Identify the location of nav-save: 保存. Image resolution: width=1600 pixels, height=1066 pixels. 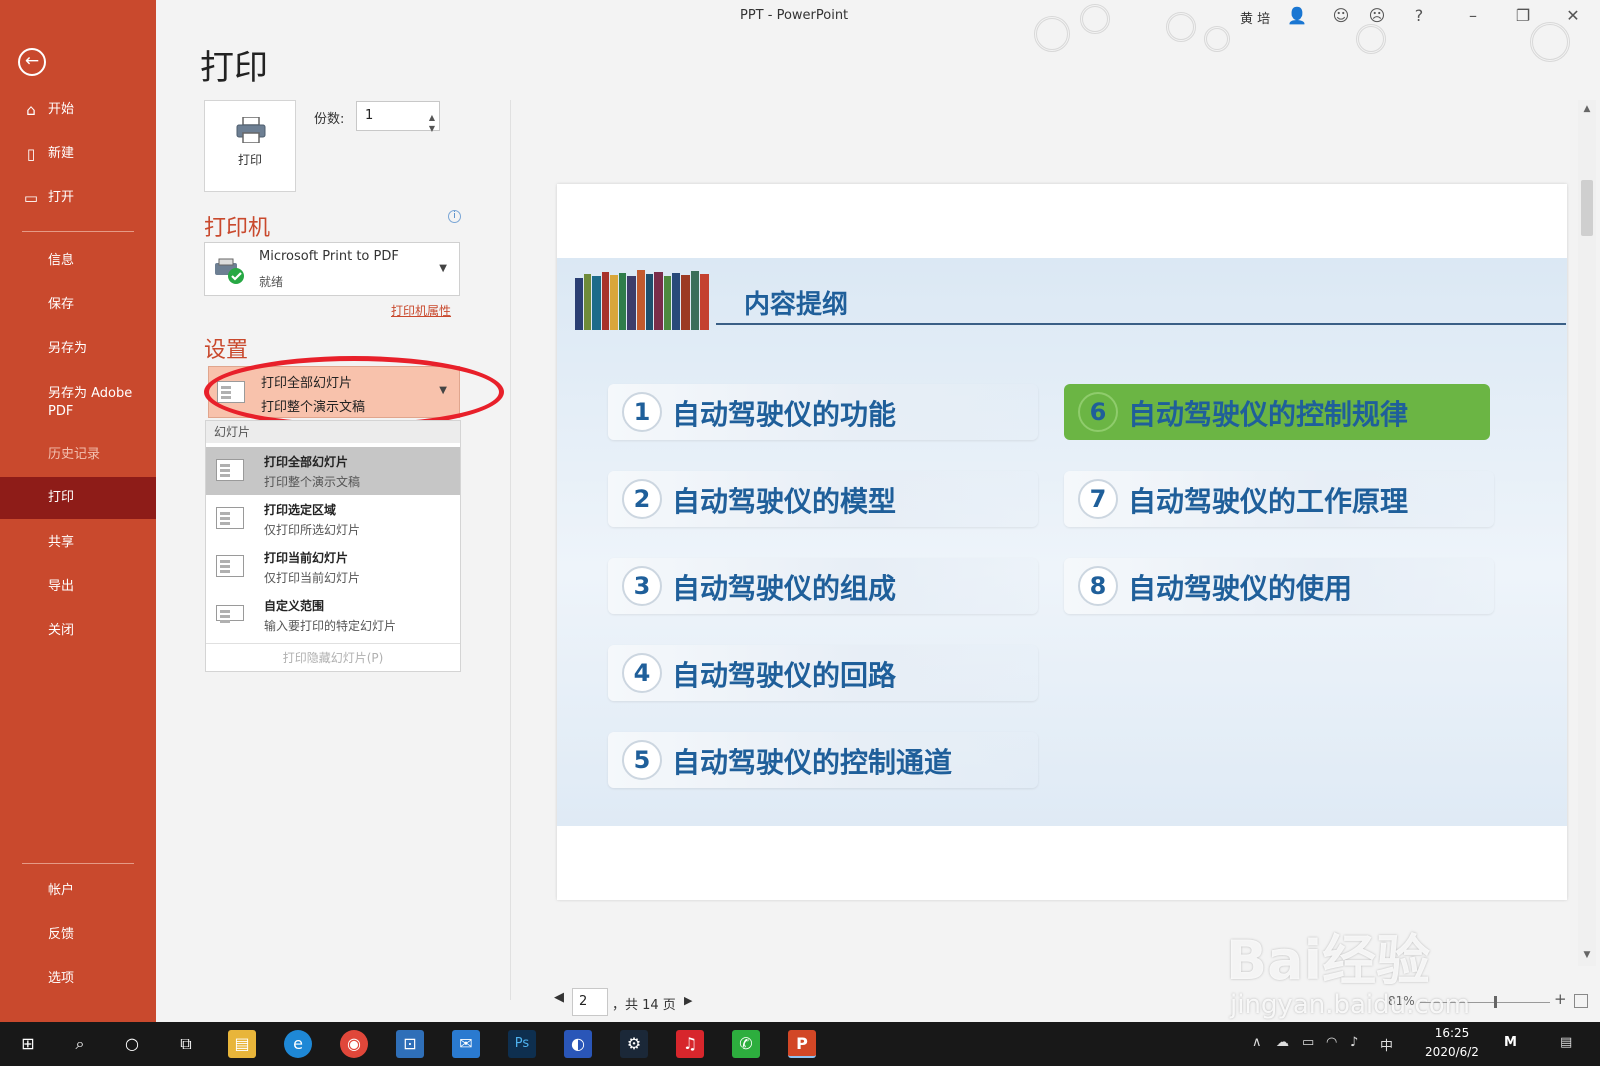
(78, 305).